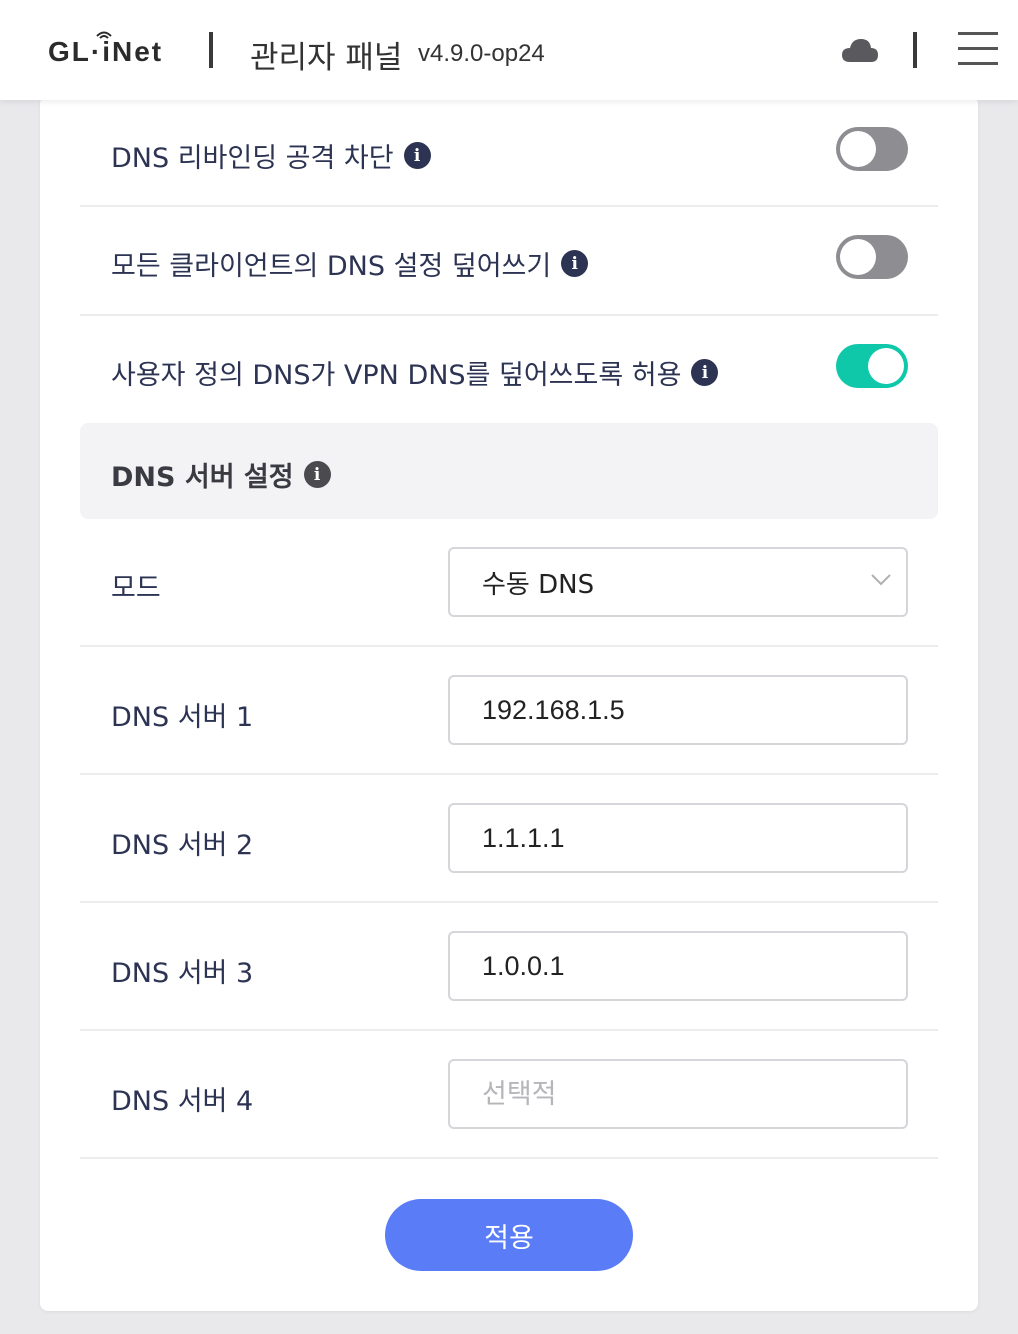  I want to click on wifi-logo-icon, so click(104, 35).